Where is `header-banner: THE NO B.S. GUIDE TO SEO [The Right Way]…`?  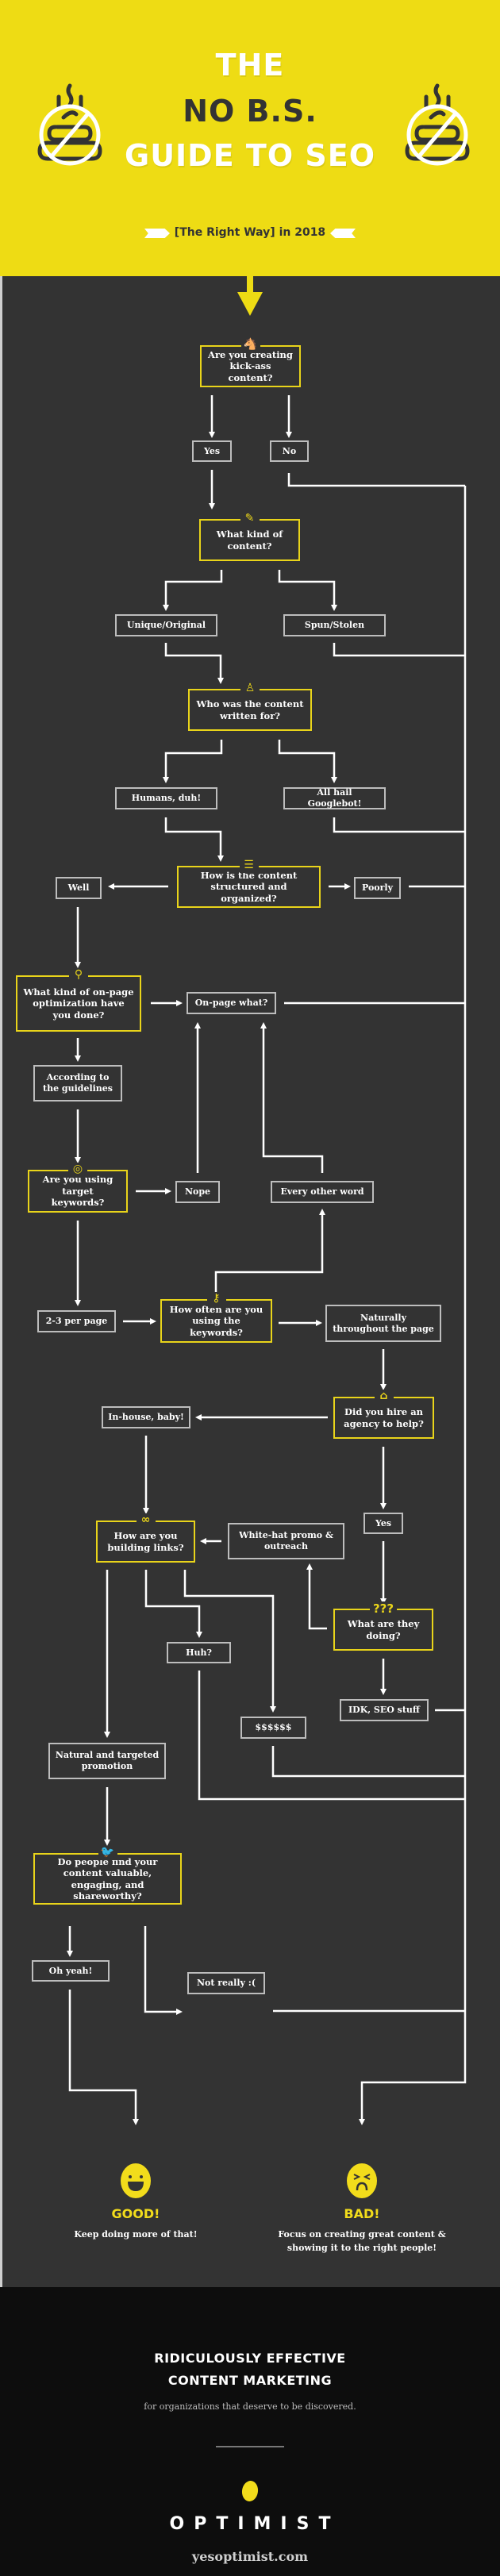
header-banner: THE NO B.S. GUIDE TO SEO [The Right Way]… is located at coordinates (250, 138).